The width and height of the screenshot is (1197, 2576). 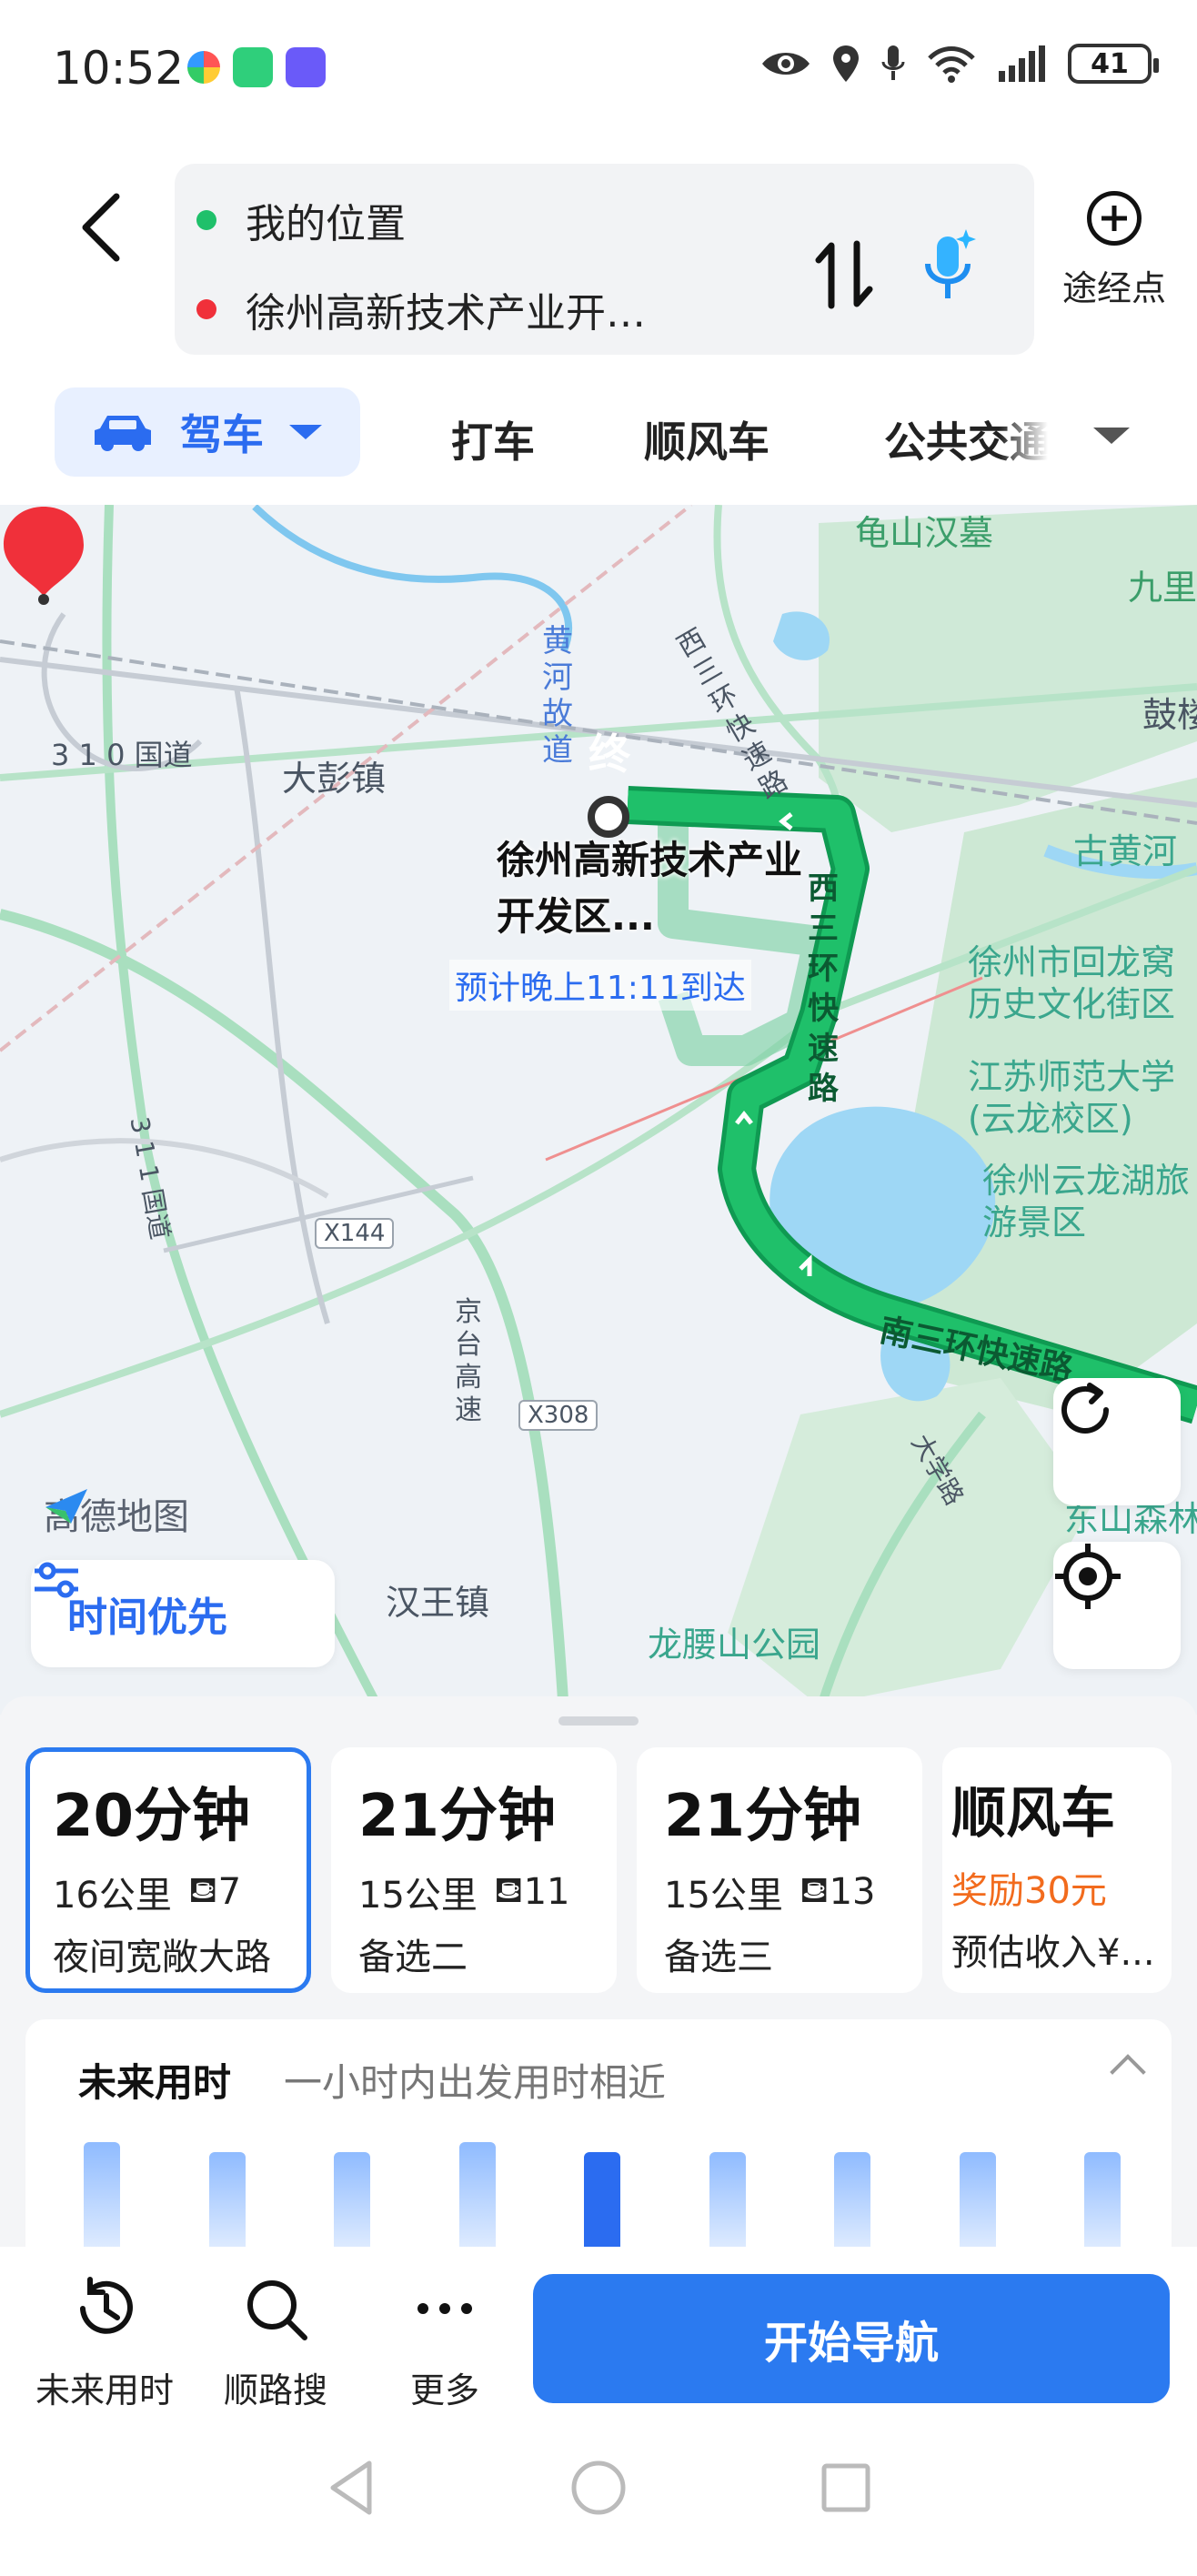 What do you see at coordinates (123, 433) in the screenshot?
I see `car-icon` at bounding box center [123, 433].